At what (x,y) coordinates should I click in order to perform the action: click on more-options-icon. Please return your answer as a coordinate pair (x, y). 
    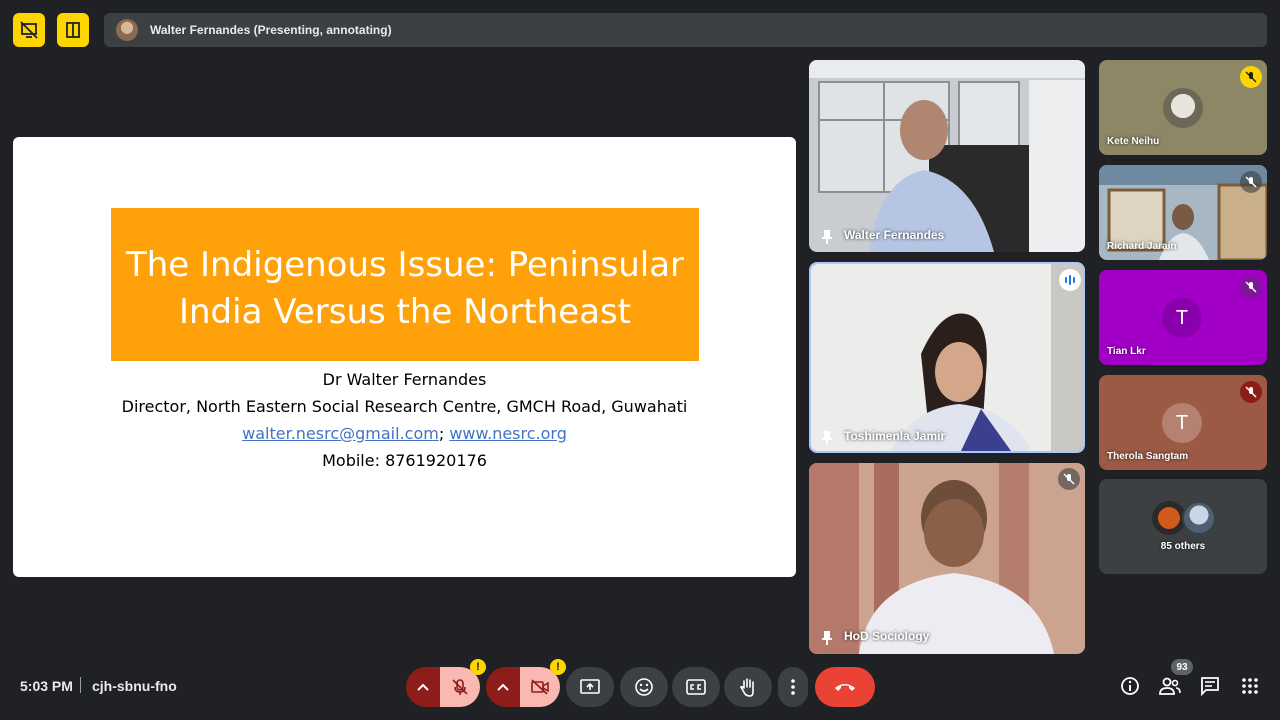
    Looking at the image, I should click on (793, 687).